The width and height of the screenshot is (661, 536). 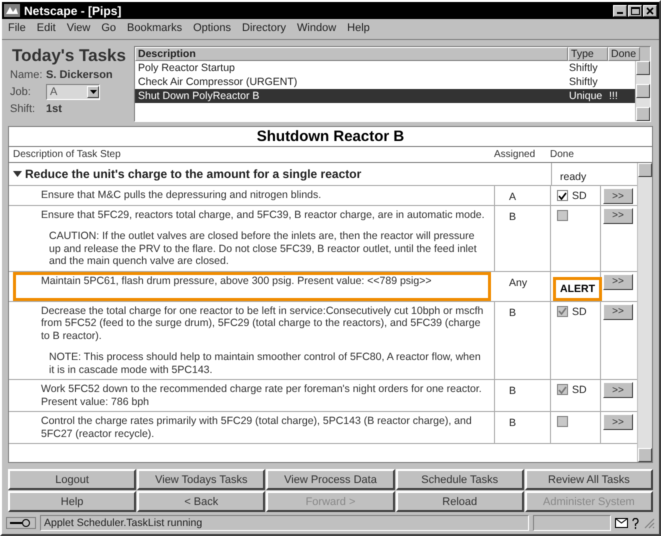 What do you see at coordinates (330, 479) in the screenshot?
I see `nav-button: View Process Data` at bounding box center [330, 479].